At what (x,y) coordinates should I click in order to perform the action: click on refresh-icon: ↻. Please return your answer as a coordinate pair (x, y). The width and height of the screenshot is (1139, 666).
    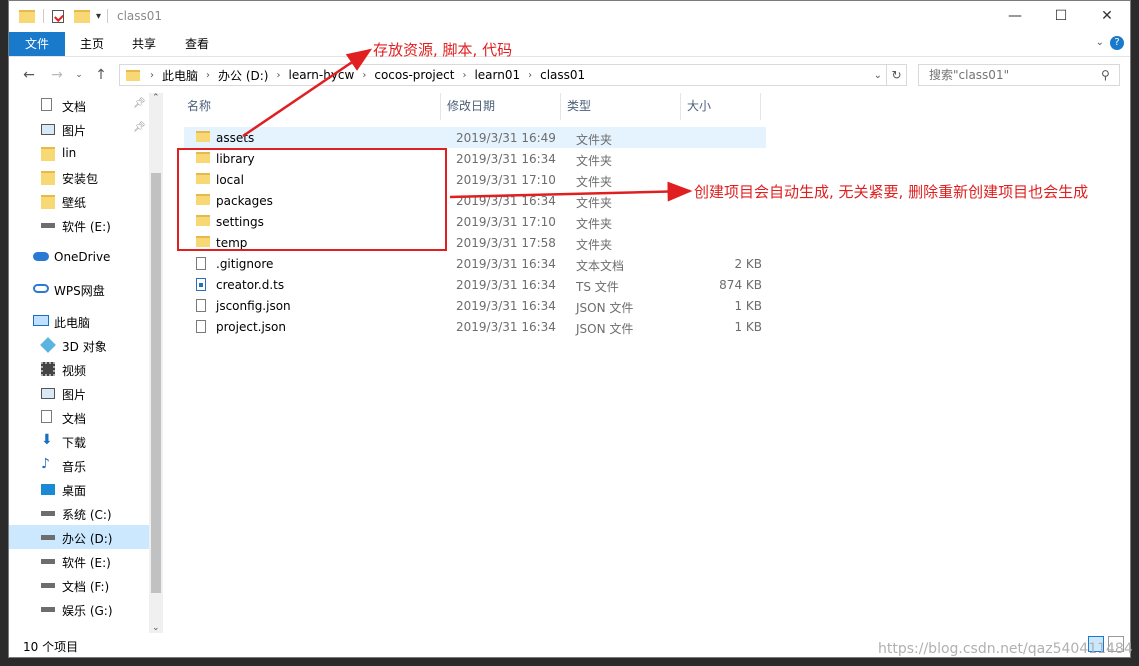
    Looking at the image, I should click on (897, 75).